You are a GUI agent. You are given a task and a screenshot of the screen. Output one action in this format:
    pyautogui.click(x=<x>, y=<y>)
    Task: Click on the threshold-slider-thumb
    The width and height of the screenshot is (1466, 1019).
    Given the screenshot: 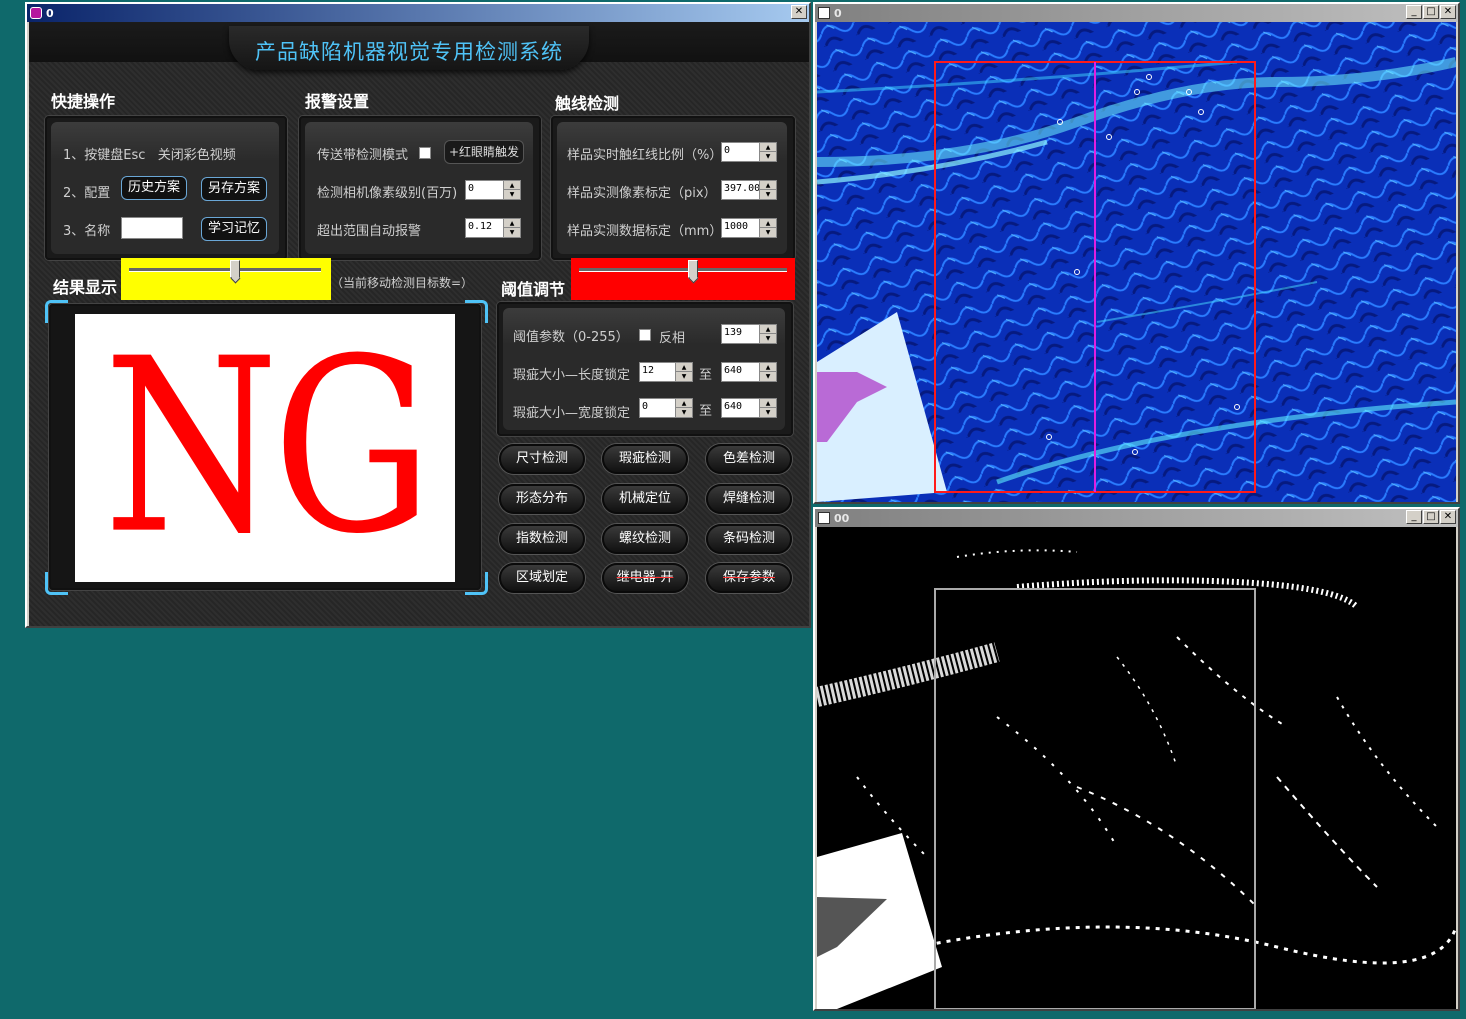 What is the action you would take?
    pyautogui.click(x=693, y=269)
    